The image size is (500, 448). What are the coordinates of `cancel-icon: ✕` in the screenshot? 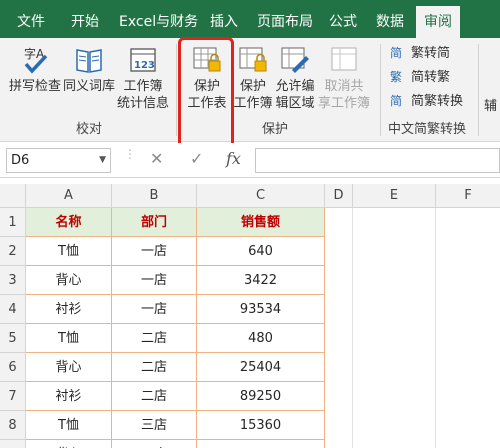 It's located at (156, 158).